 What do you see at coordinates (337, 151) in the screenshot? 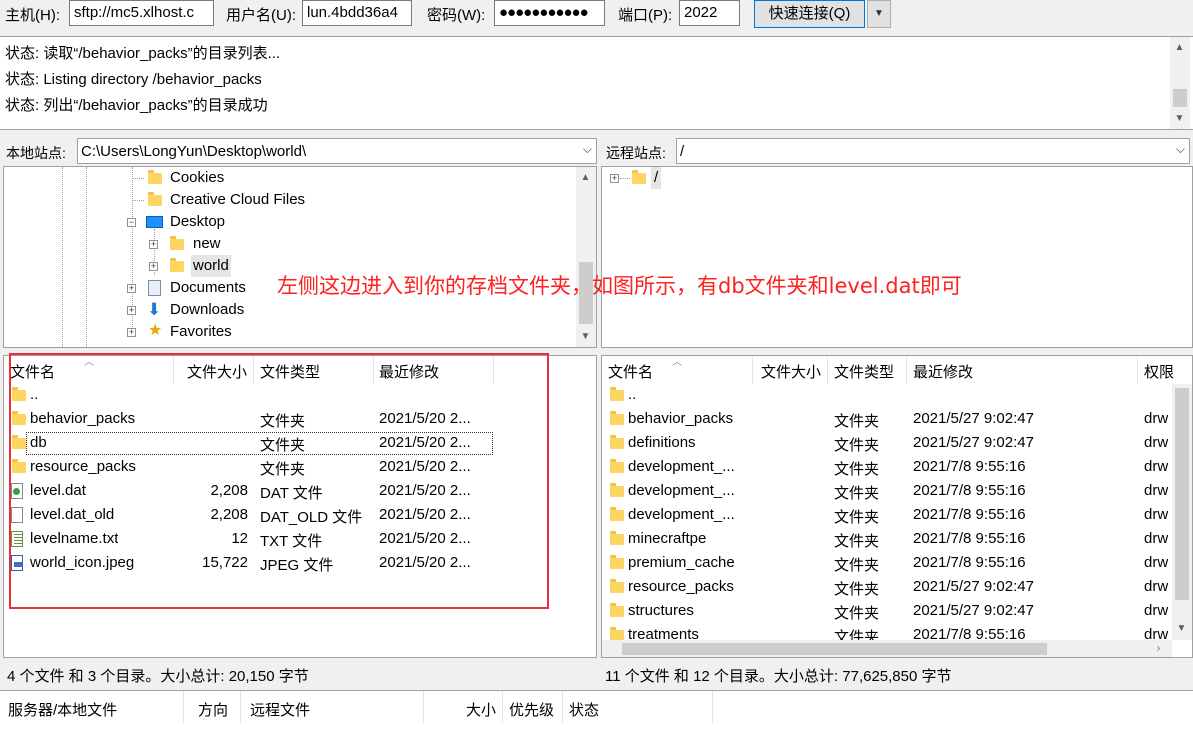
I see `local-site-path: C:\Users\LongYun\Desktop\world\ ⌵` at bounding box center [337, 151].